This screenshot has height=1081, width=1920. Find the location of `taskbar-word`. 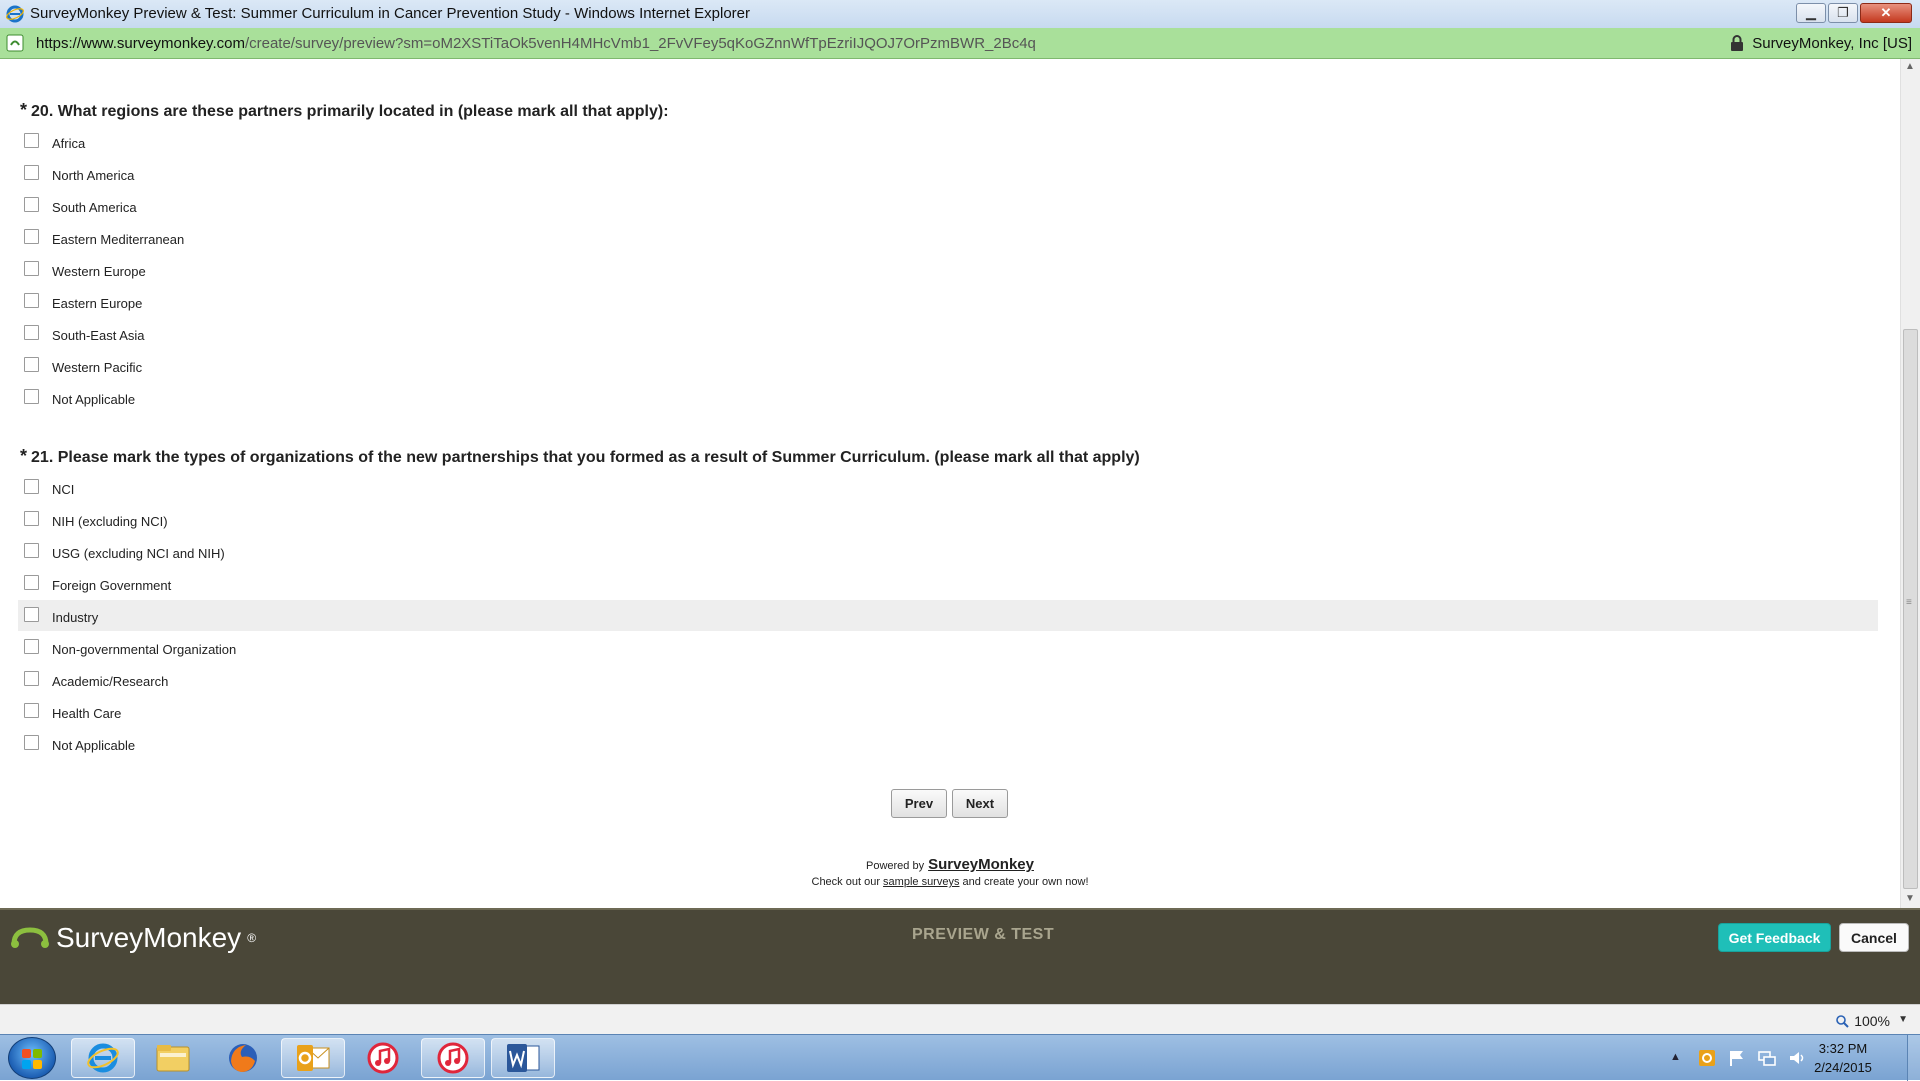

taskbar-word is located at coordinates (523, 1058).